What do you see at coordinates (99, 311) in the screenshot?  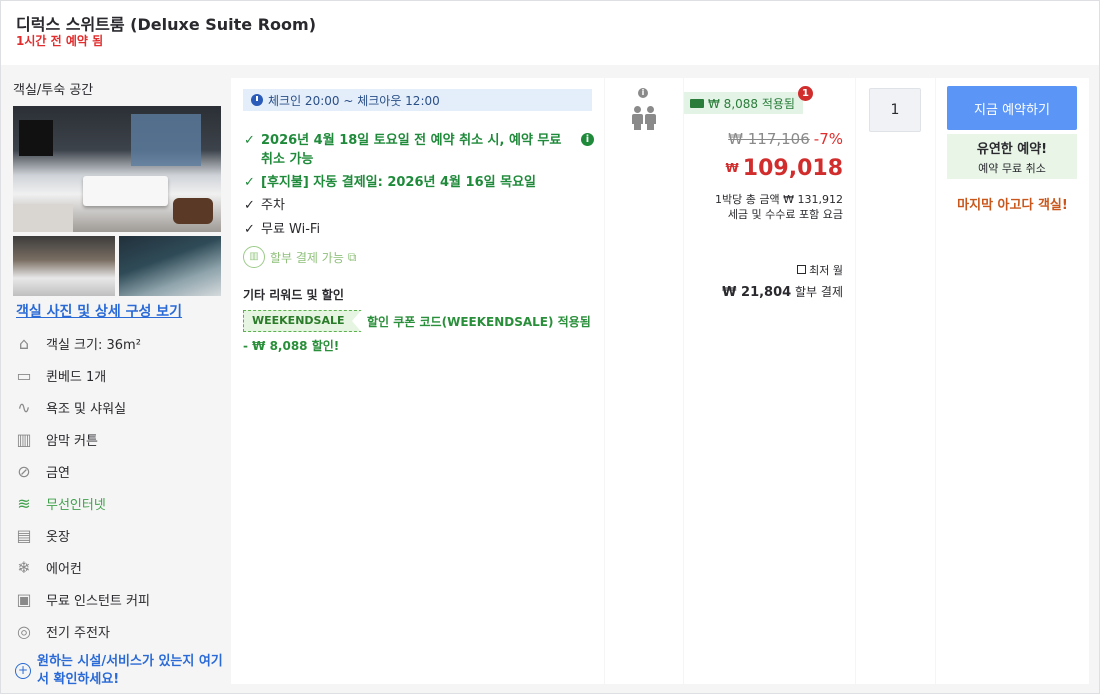 I see `room-photos-link: 객실 사진 및 상세 구성 보기` at bounding box center [99, 311].